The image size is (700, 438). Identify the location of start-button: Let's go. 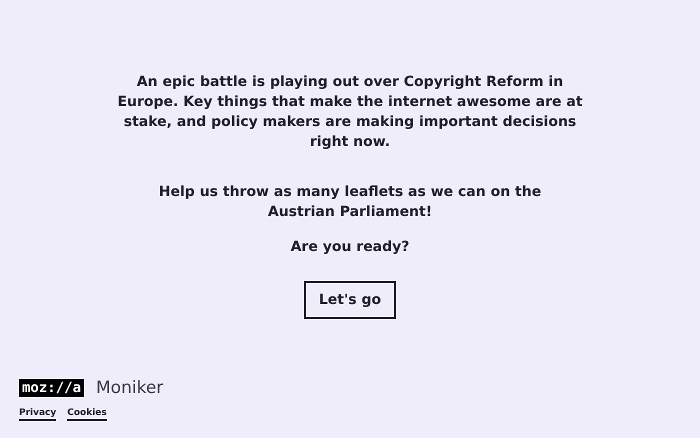
(350, 300).